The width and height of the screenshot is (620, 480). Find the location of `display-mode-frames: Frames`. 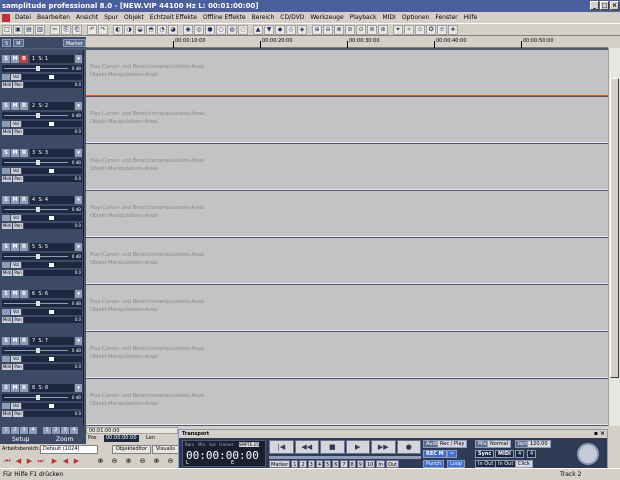

display-mode-frames: Frames is located at coordinates (226, 444).